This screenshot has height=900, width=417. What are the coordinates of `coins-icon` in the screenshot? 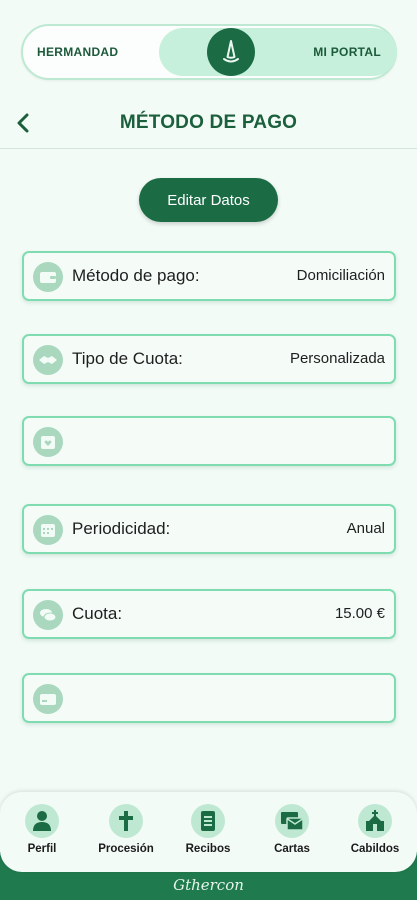 It's located at (48, 615).